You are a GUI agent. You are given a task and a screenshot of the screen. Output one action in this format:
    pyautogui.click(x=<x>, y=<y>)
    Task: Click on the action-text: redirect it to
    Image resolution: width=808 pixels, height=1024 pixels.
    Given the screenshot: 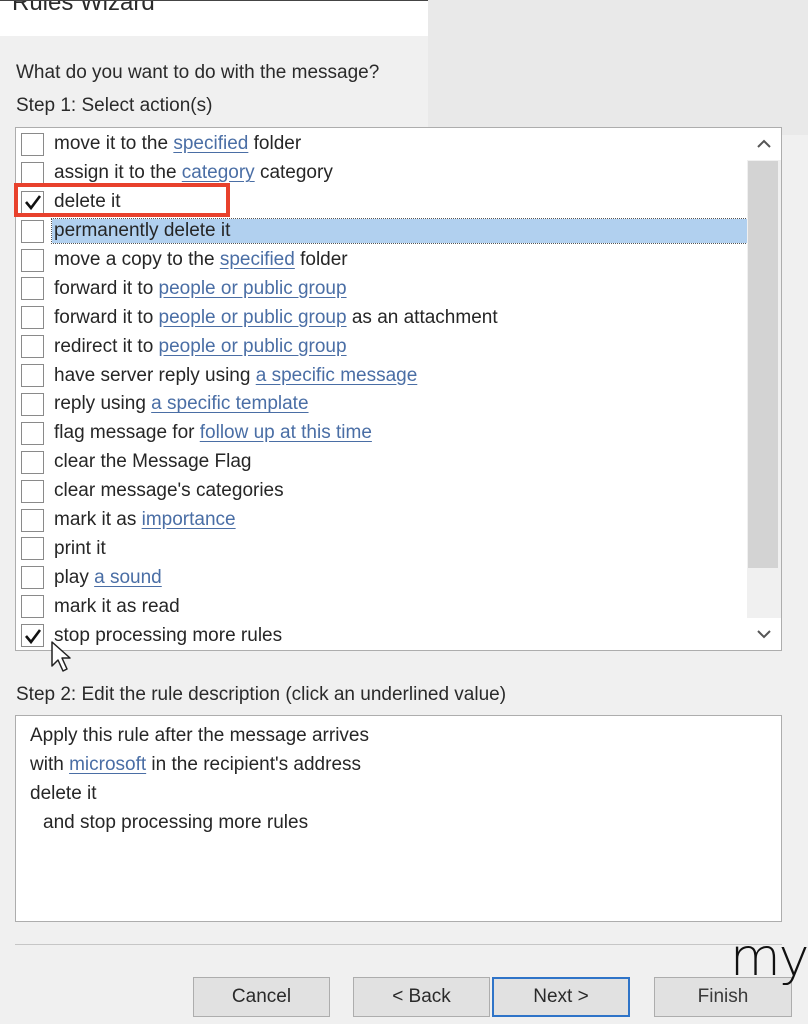 What is the action you would take?
    pyautogui.click(x=106, y=346)
    